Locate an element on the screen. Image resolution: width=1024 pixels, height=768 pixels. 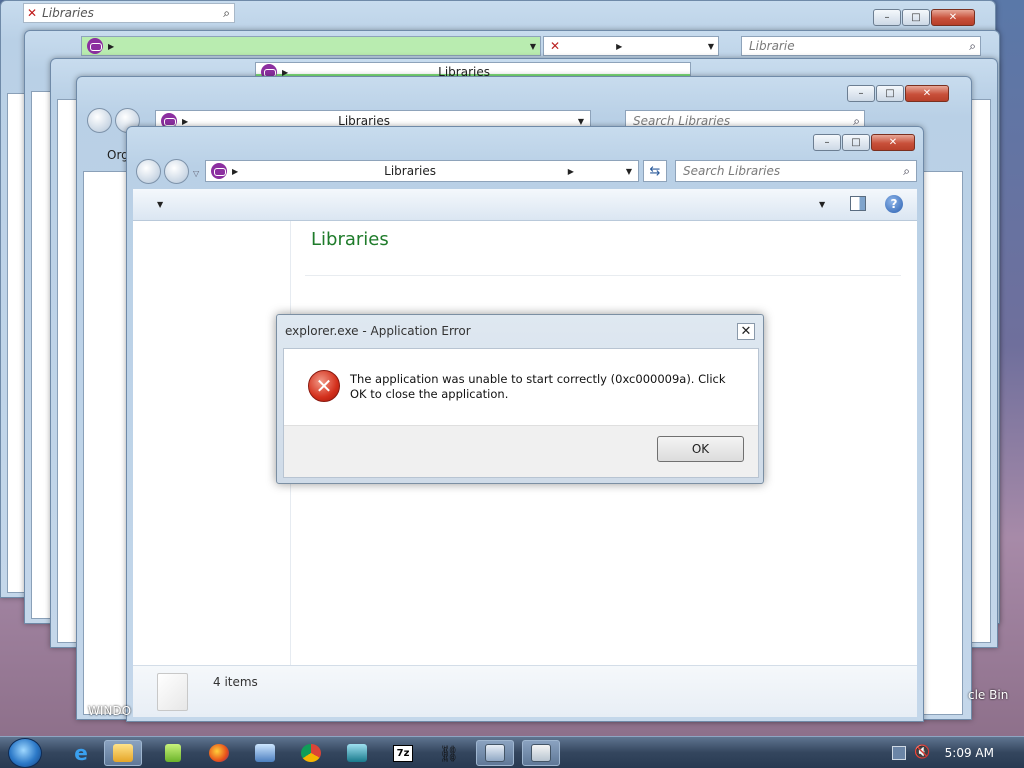
network-icon is located at coordinates (899, 753).